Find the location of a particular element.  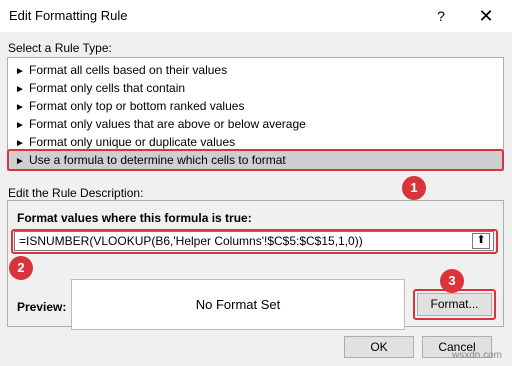

badge-3: 3 is located at coordinates (452, 281).